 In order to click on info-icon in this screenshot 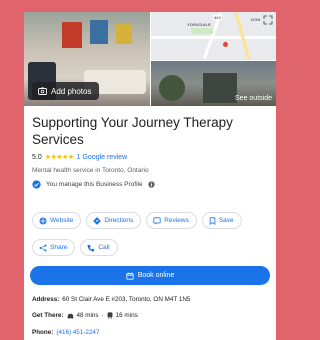, I will do `click(151, 184)`.